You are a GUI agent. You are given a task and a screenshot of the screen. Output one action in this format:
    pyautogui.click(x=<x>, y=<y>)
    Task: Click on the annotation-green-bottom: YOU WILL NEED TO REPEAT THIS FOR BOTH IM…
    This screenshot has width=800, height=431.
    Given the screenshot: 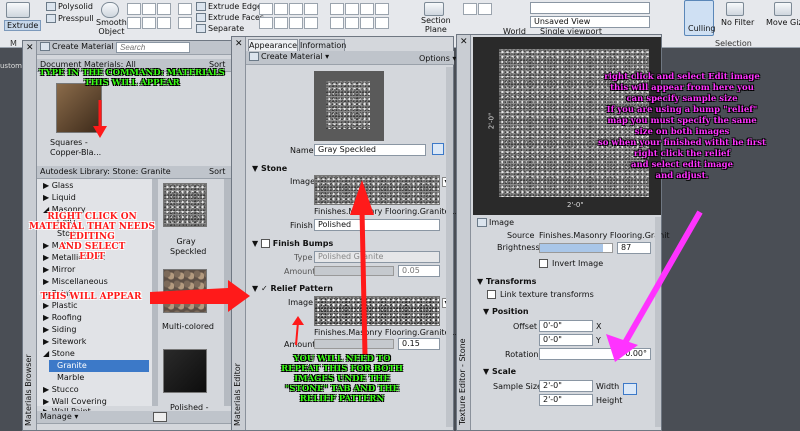 What is the action you would take?
    pyautogui.click(x=342, y=379)
    